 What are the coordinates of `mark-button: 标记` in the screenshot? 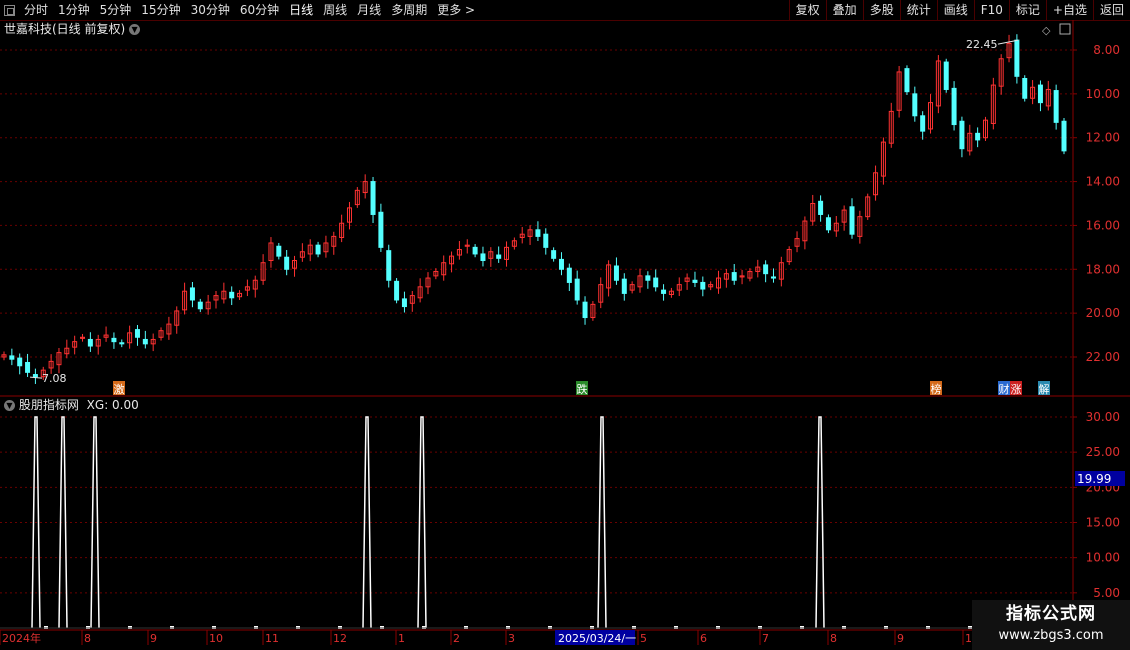 It's located at (1027, 10).